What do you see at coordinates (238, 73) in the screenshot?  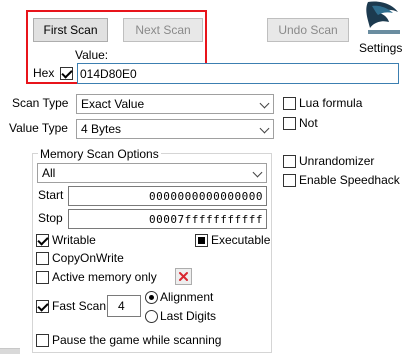 I see `value-input: 014D80E0` at bounding box center [238, 73].